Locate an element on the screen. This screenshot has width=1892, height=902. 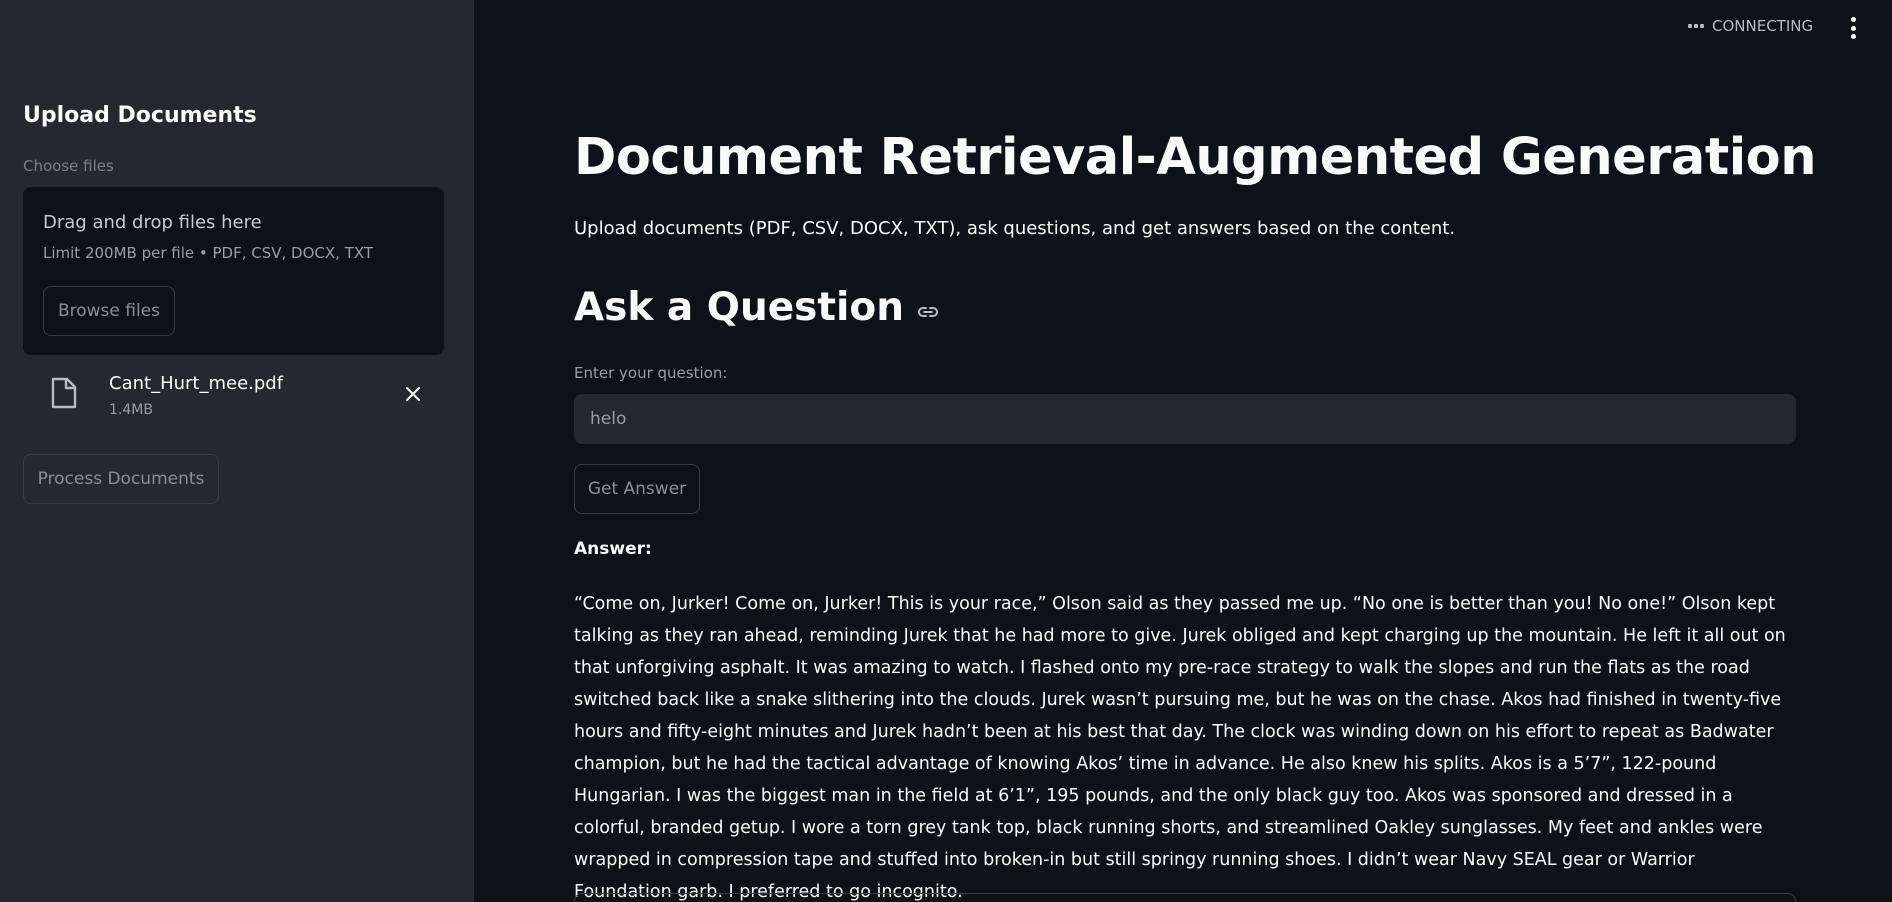
dropzone-title: Drag and drop files here is located at coordinates (152, 222).